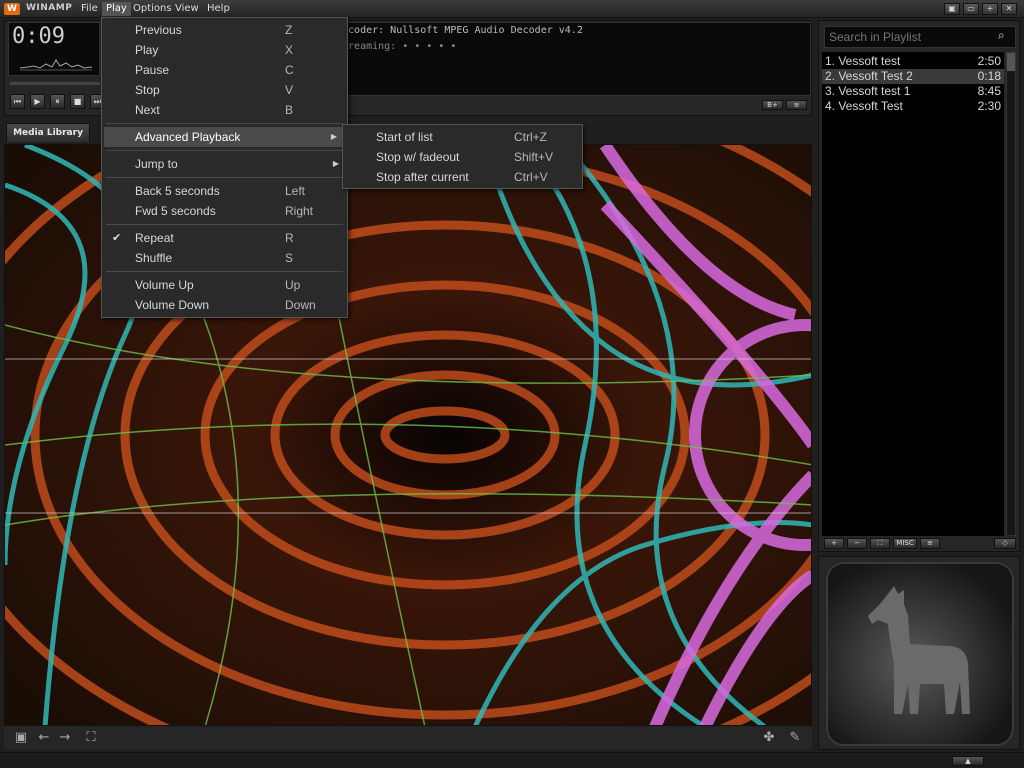 The height and width of the screenshot is (768, 1024). Describe the element at coordinates (418, 157) in the screenshot. I see `menu-item-label: Stop w/ fadeout` at that location.